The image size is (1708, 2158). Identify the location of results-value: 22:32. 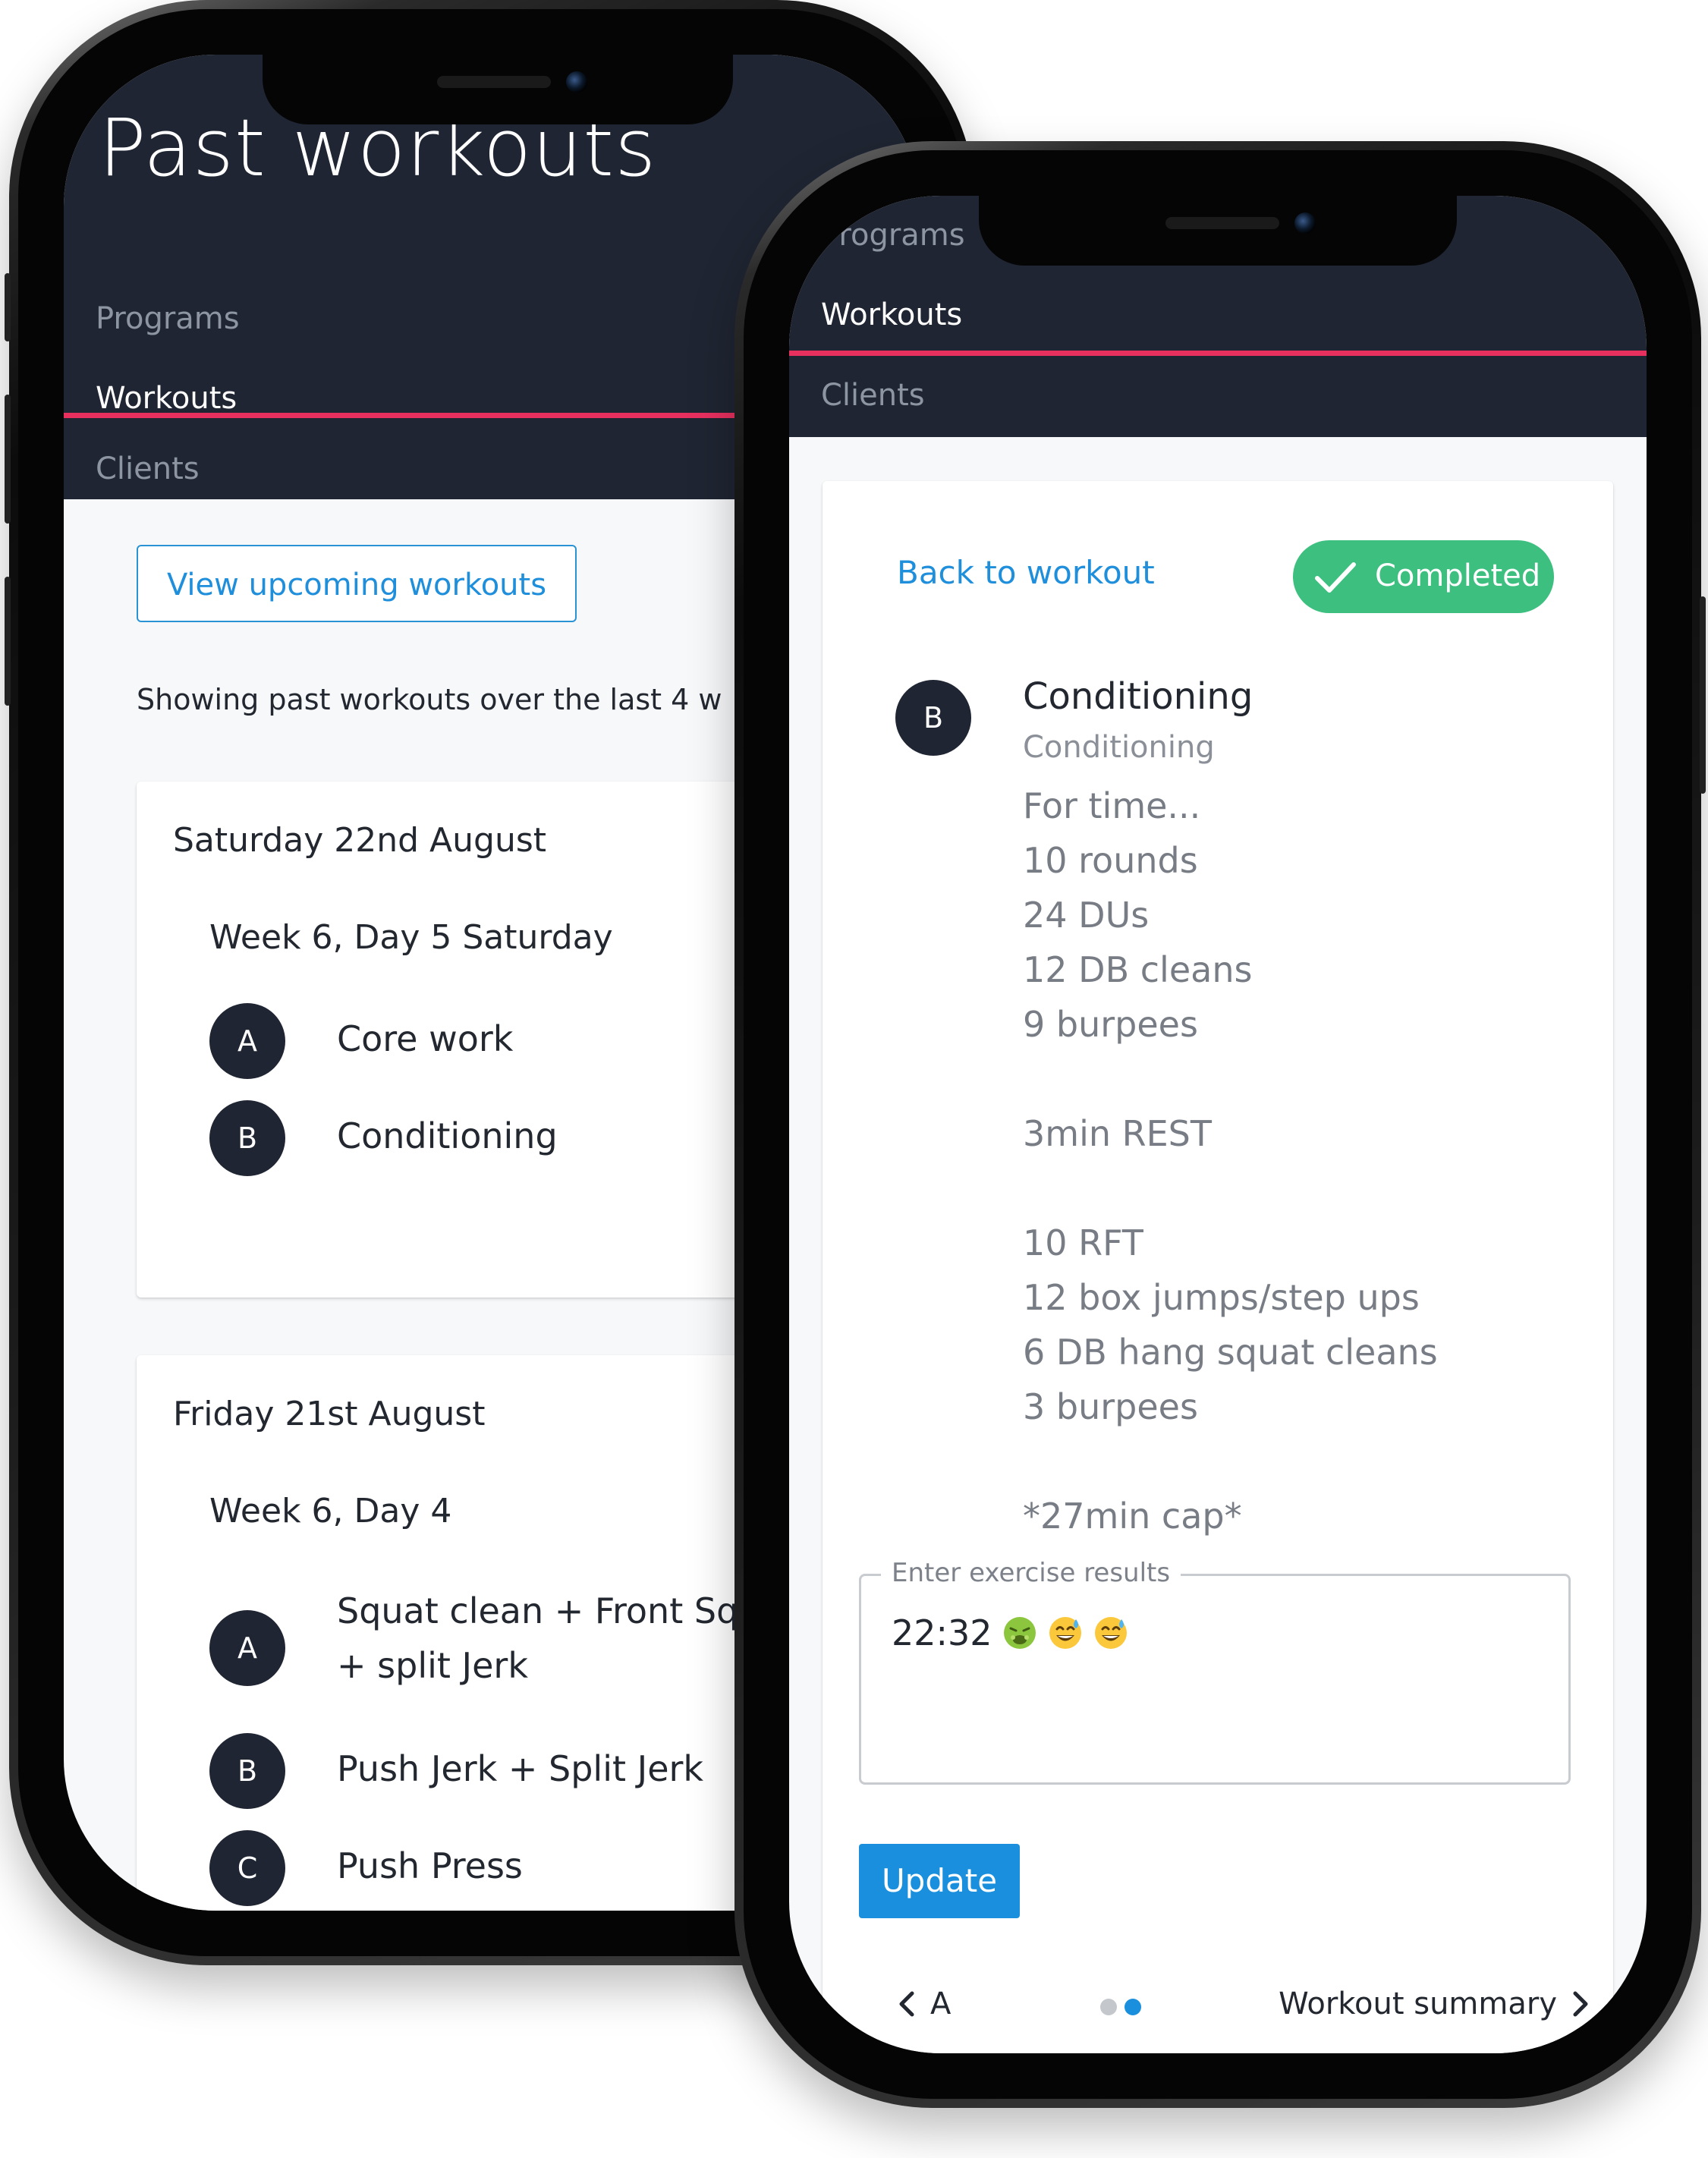
(942, 1632).